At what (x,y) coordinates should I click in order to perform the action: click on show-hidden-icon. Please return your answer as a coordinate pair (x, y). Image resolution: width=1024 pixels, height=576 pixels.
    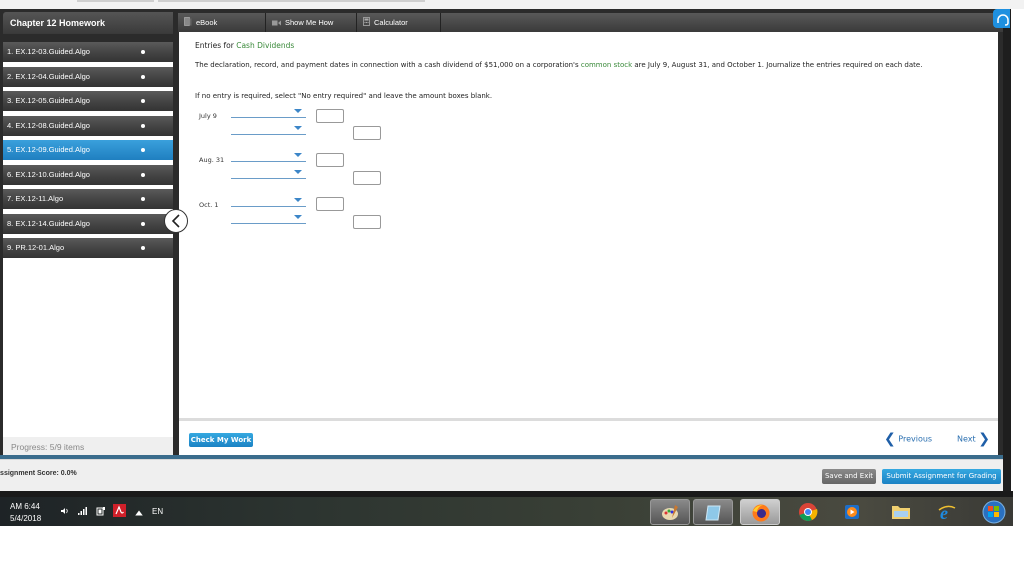
    Looking at the image, I should click on (139, 513).